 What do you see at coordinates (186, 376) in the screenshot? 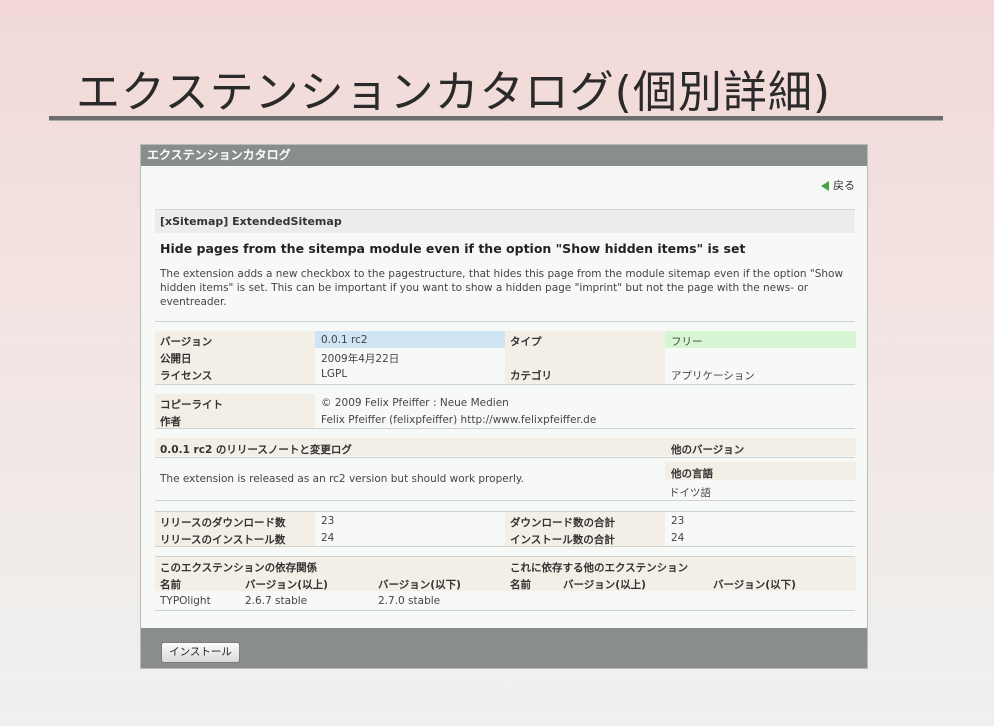
I see `license-label: ライセンス` at bounding box center [186, 376].